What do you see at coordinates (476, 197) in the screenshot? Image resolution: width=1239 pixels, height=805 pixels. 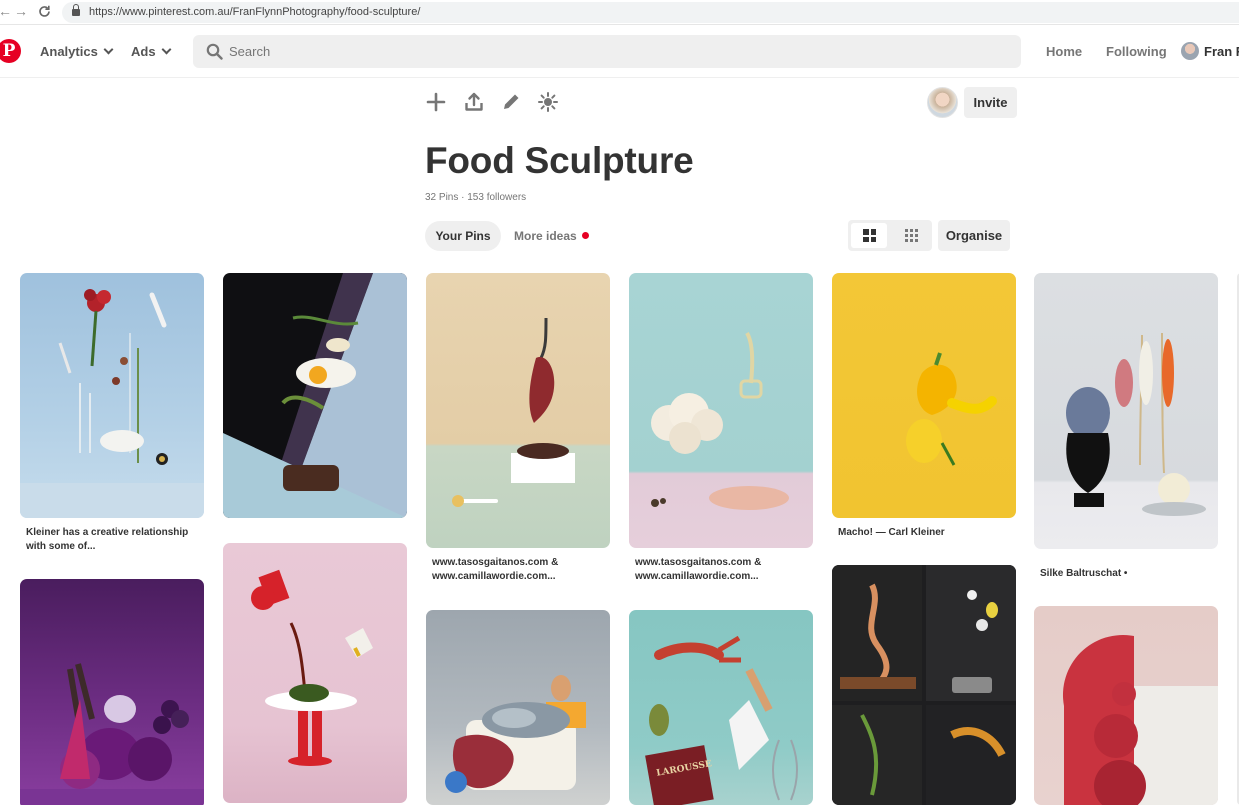 I see `board-stats: 32 Pins · 153 followers` at bounding box center [476, 197].